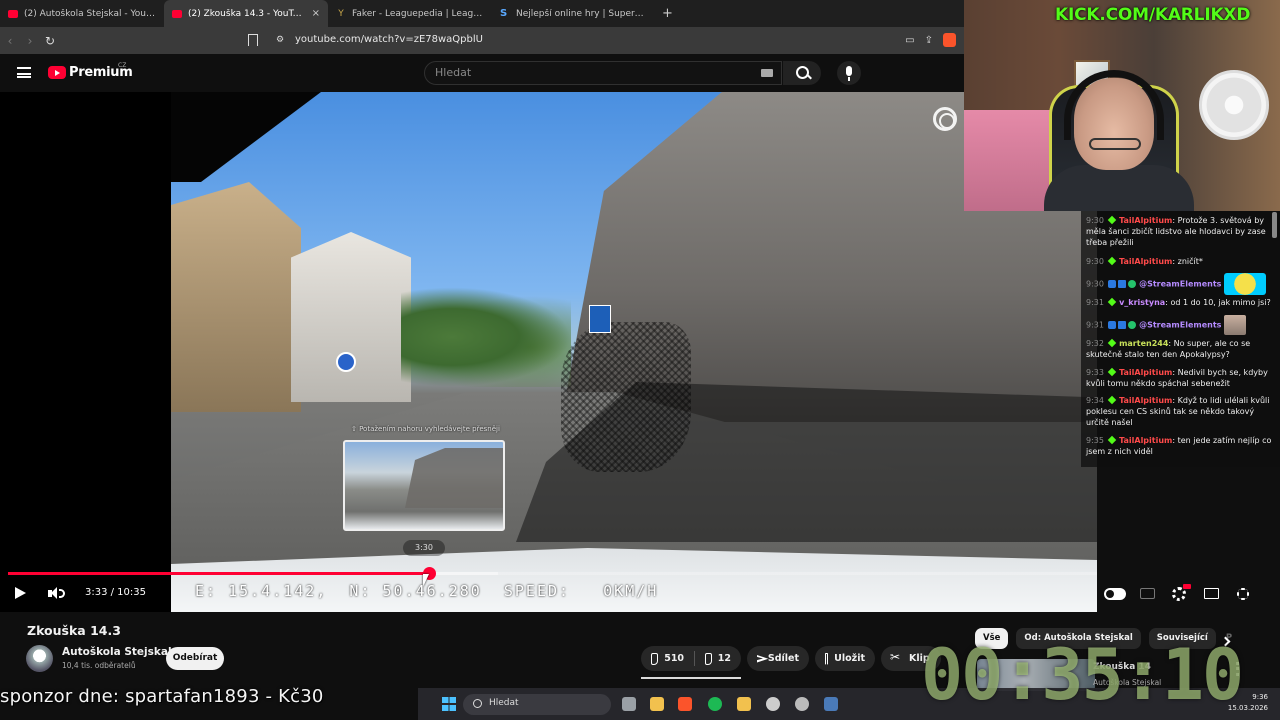 The width and height of the screenshot is (1280, 720). I want to click on keyboard-icon, so click(767, 73).